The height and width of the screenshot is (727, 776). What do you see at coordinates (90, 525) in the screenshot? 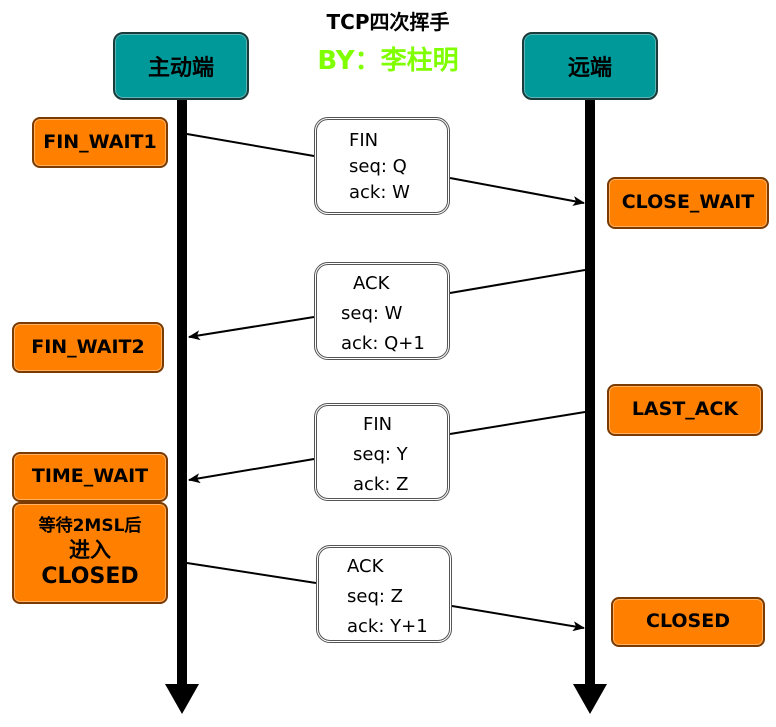
I see `note-line-1: 等待2MSL后` at bounding box center [90, 525].